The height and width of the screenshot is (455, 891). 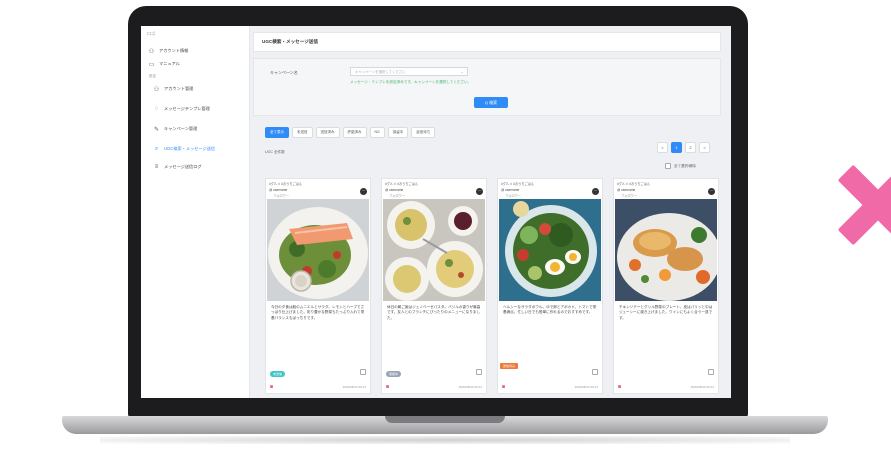 I want to click on book-icon: ▭, so click(x=151, y=64).